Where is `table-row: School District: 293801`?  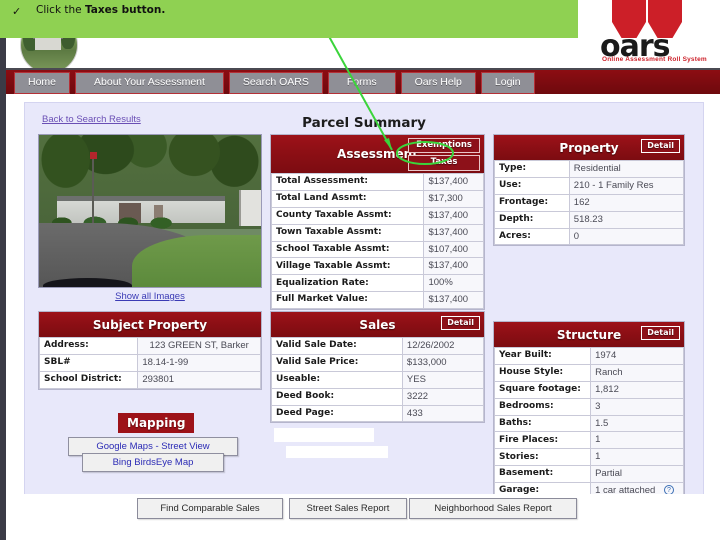 table-row: School District: 293801 is located at coordinates (149, 379).